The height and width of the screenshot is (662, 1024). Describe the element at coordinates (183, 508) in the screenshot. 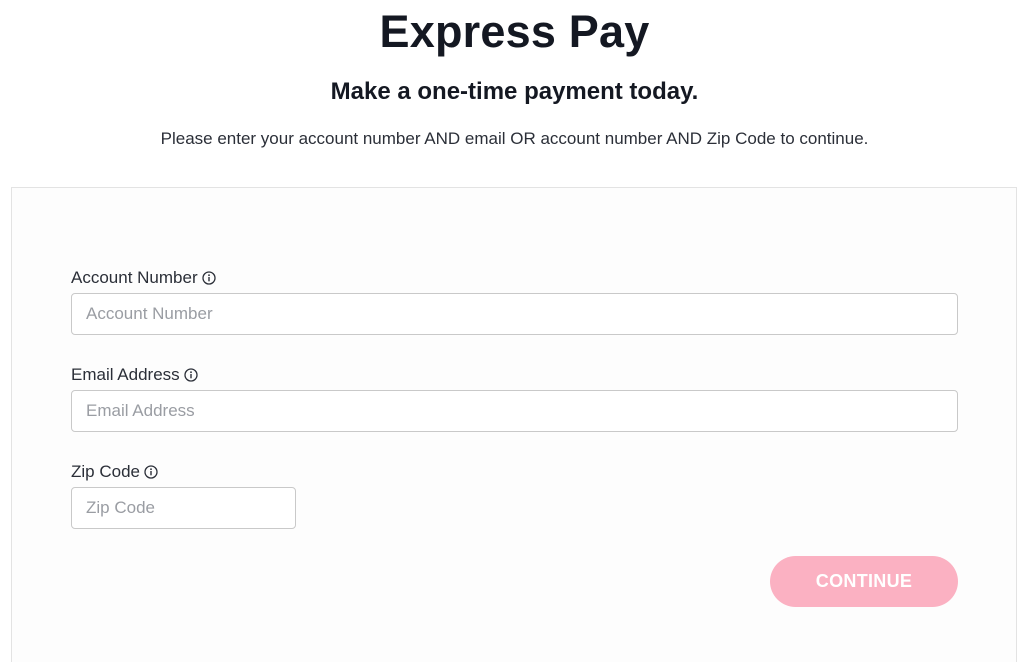

I see `zip-code-input` at that location.